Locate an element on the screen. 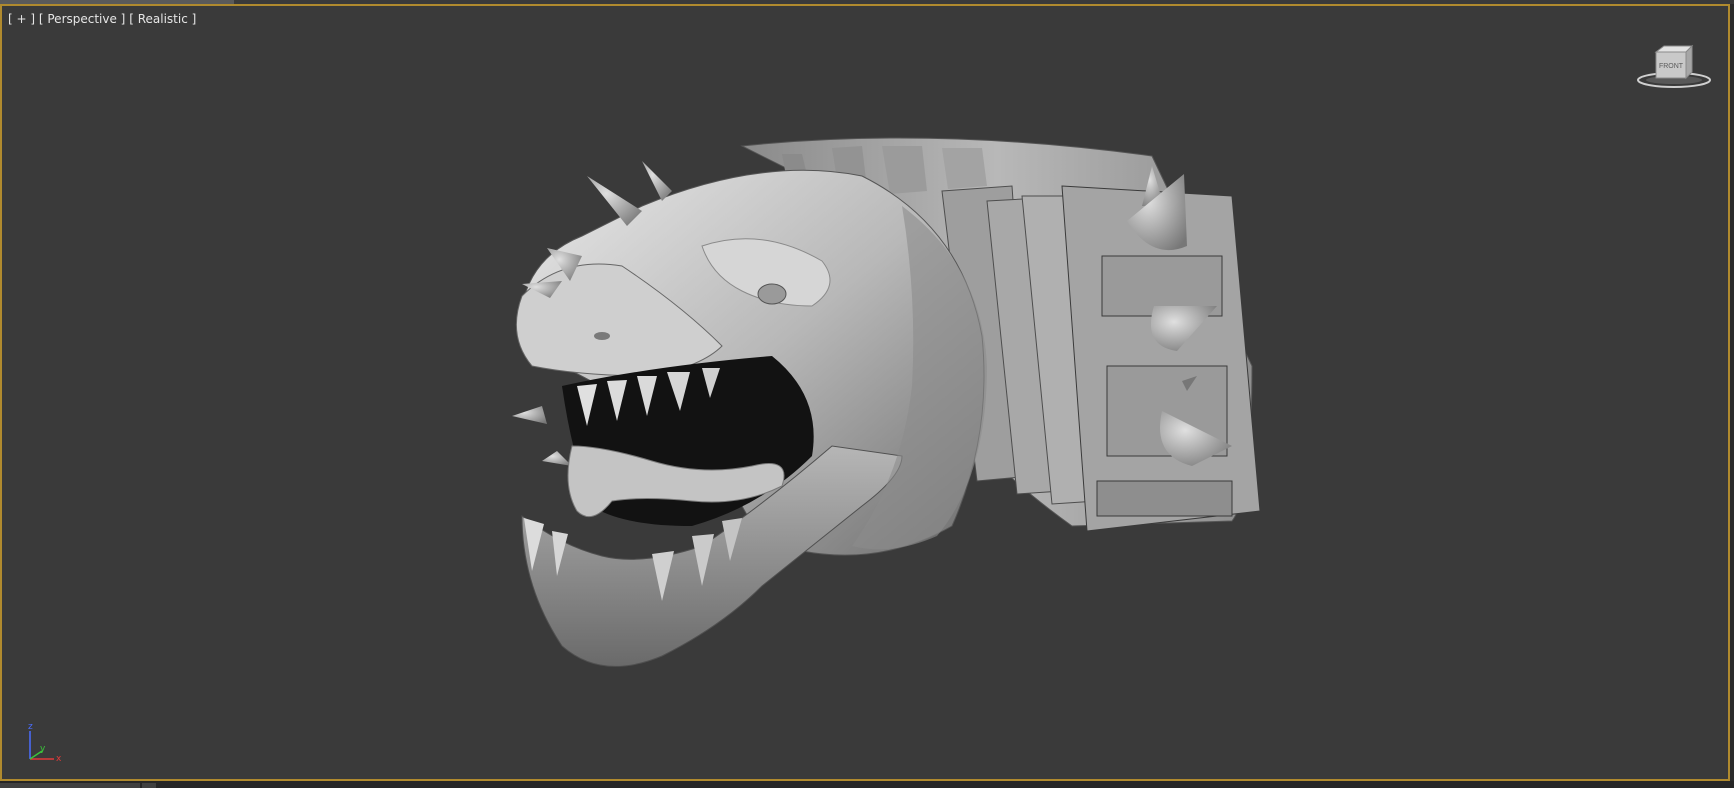  viewcube: FRONT is located at coordinates (1674, 66).